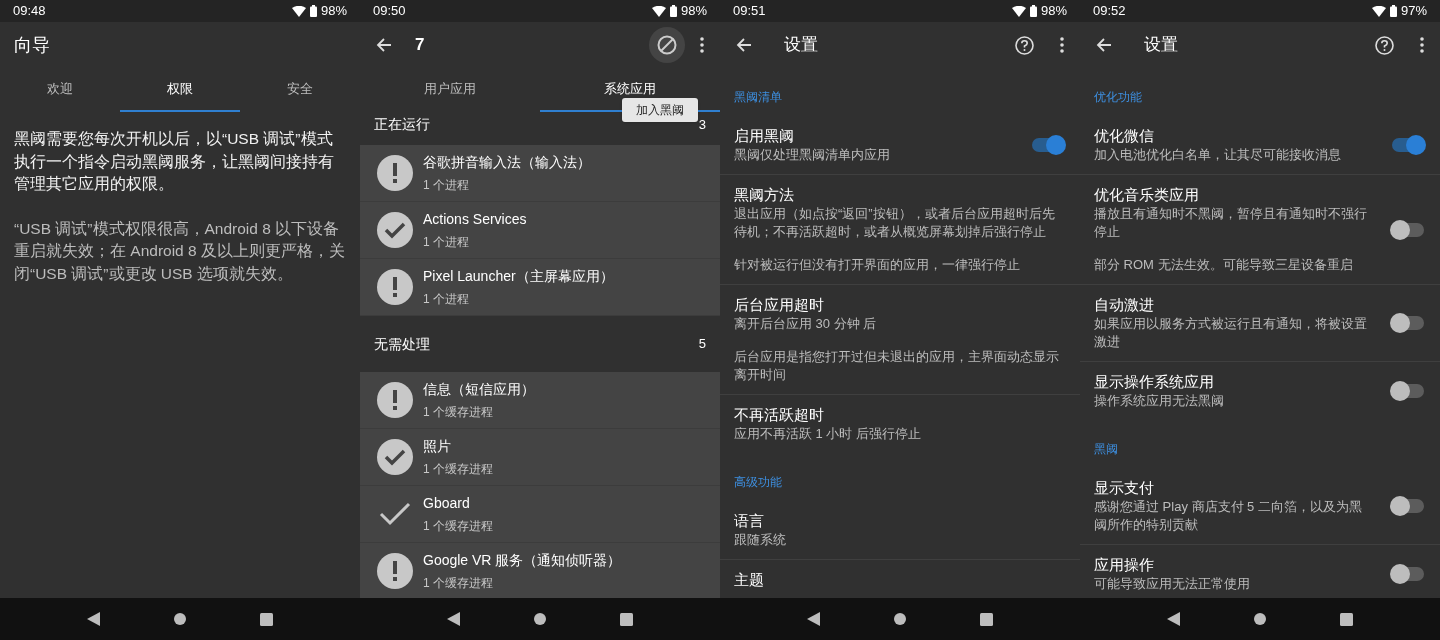 Image resolution: width=1440 pixels, height=640 pixels. Describe the element at coordinates (702, 124) in the screenshot. I see `section-count: 3` at that location.